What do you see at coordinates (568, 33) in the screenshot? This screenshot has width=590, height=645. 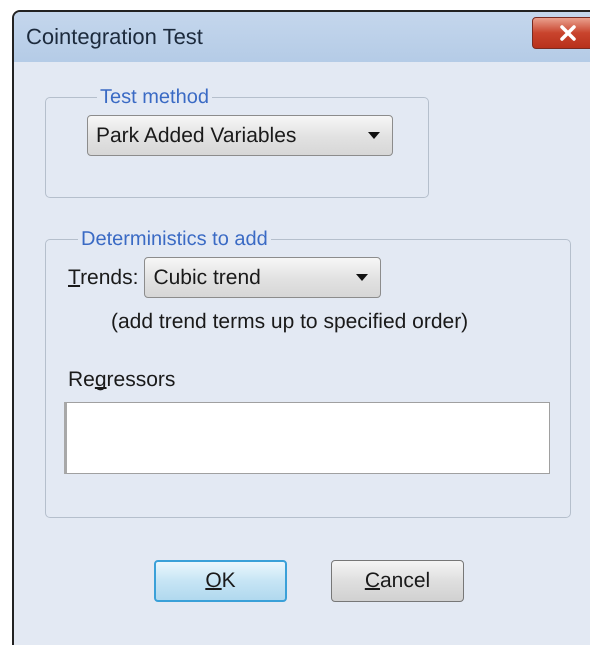 I see `close-icon` at bounding box center [568, 33].